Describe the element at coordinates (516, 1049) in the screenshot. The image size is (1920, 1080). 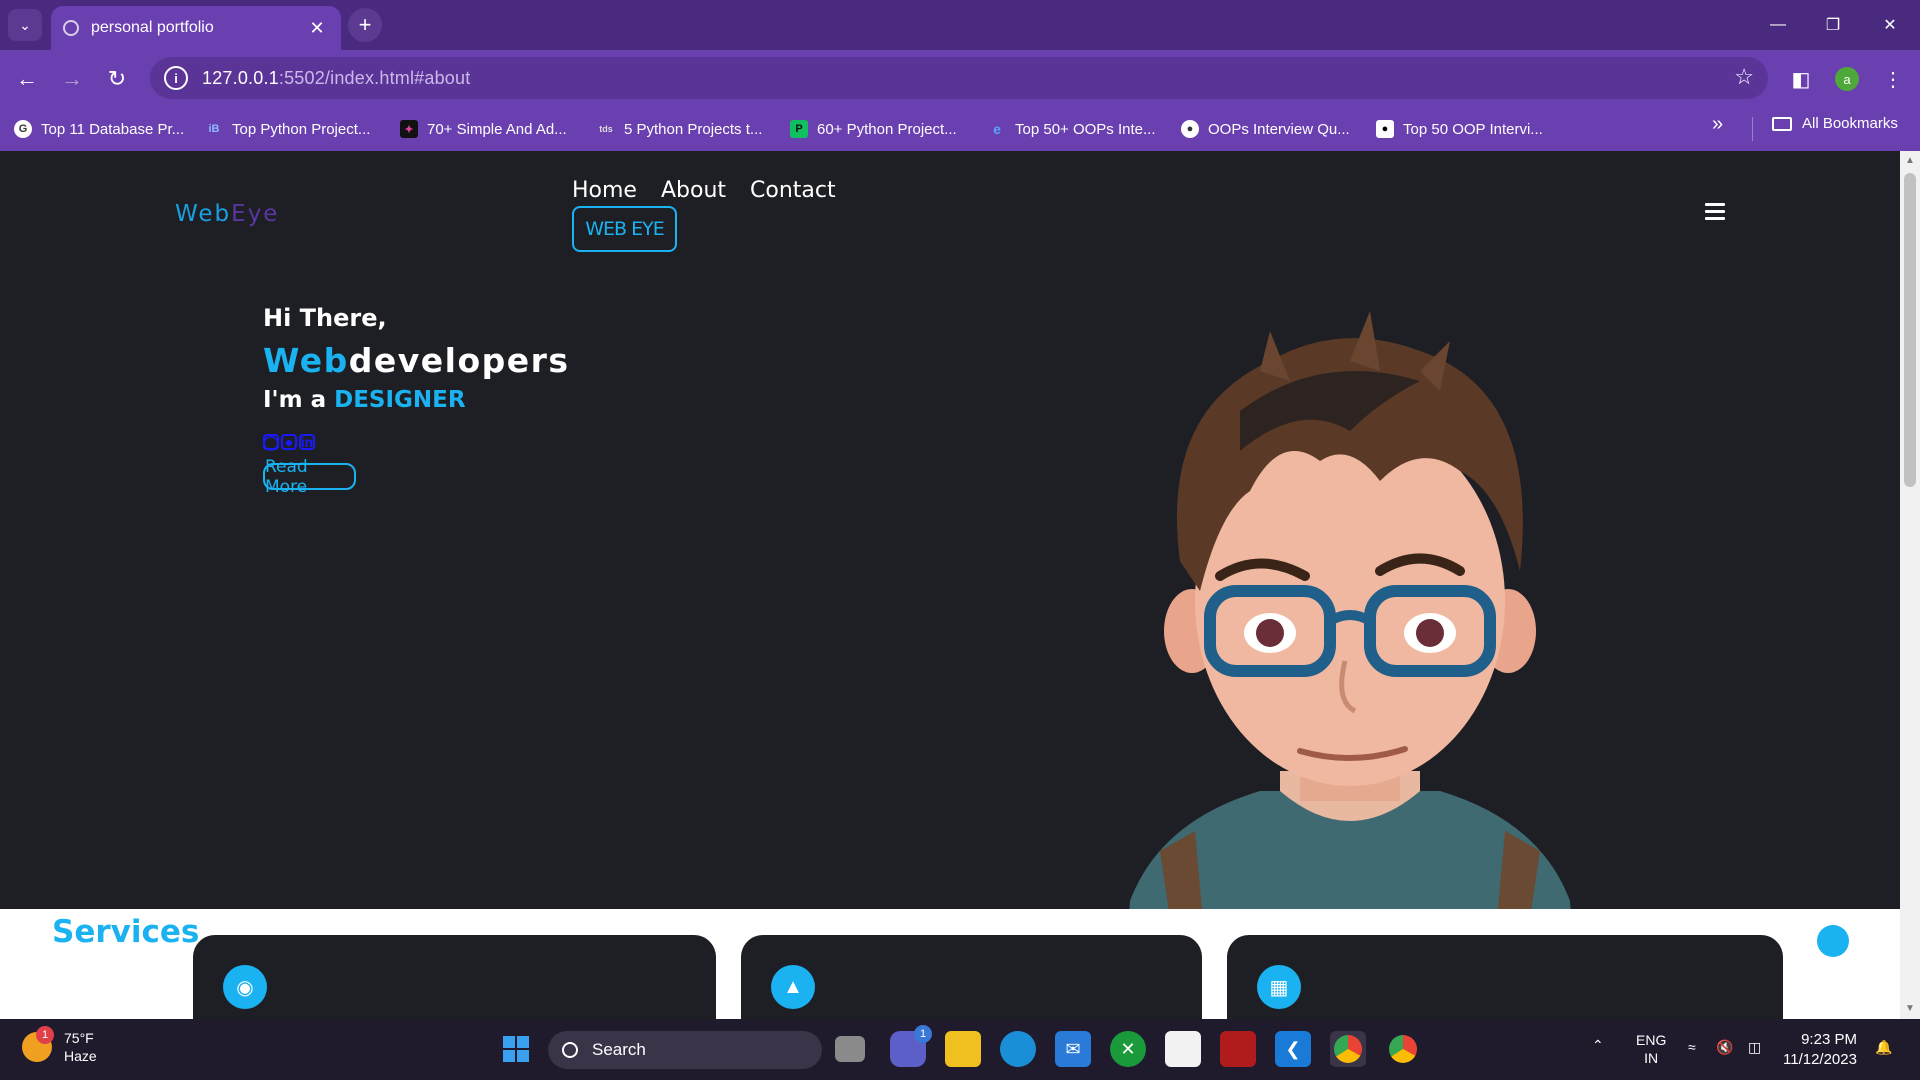
I see `windows-start-icon` at that location.